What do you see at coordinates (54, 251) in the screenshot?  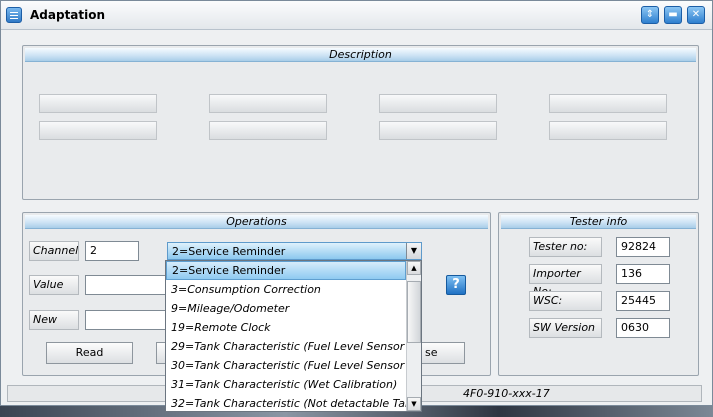 I see `channel-label: Channel` at bounding box center [54, 251].